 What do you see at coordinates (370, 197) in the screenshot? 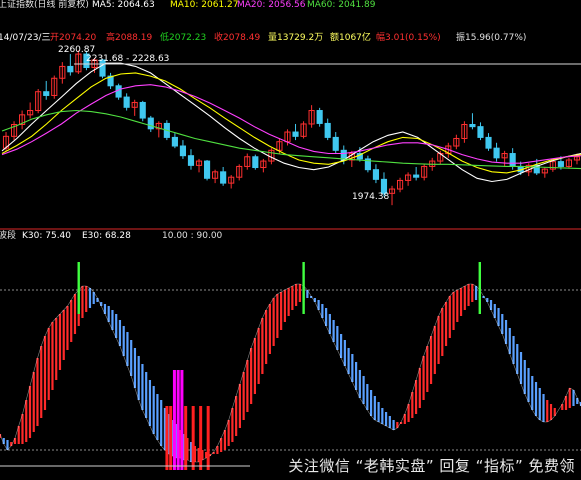
I see `low-price-label: 1974.38` at bounding box center [370, 197].